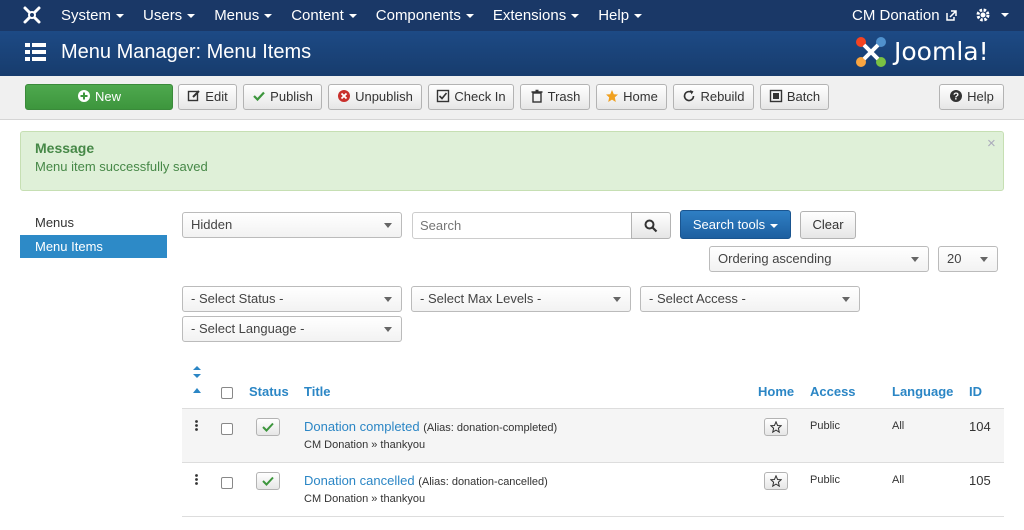  I want to click on access-filter: - Select Access -, so click(750, 299).